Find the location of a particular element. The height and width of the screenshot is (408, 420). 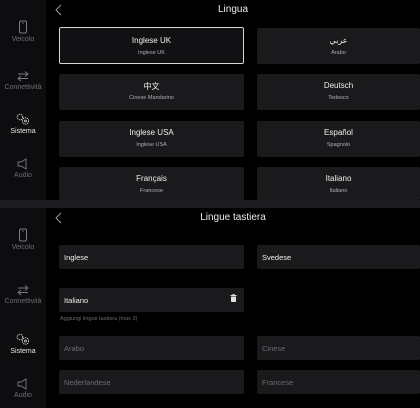

language-card: Inglese USA Inglese USA is located at coordinates (151, 139).